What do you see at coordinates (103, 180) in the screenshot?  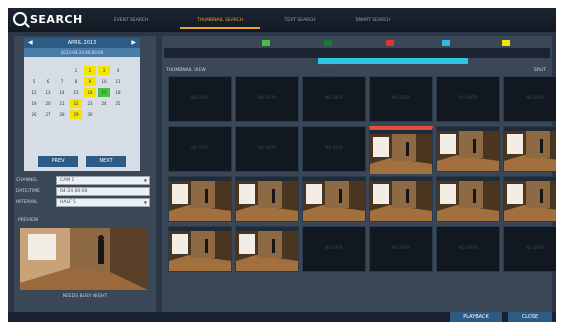 I see `channel-select: CAM 1 ▼` at bounding box center [103, 180].